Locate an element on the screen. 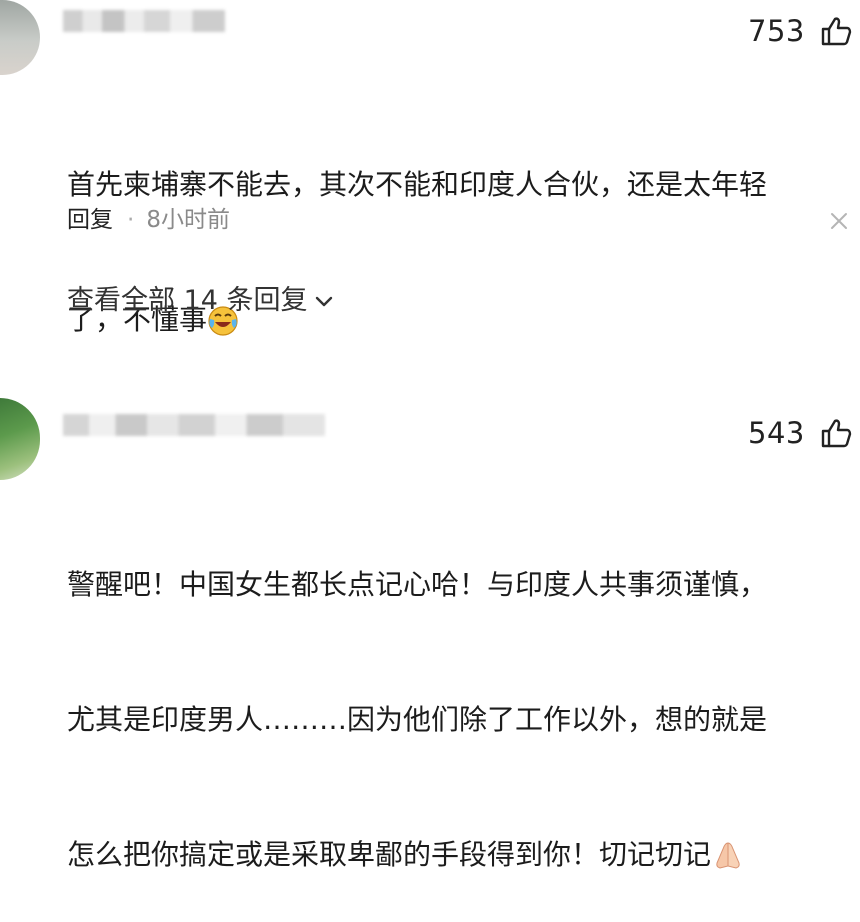  reply-link: 回复 is located at coordinates (90, 220).